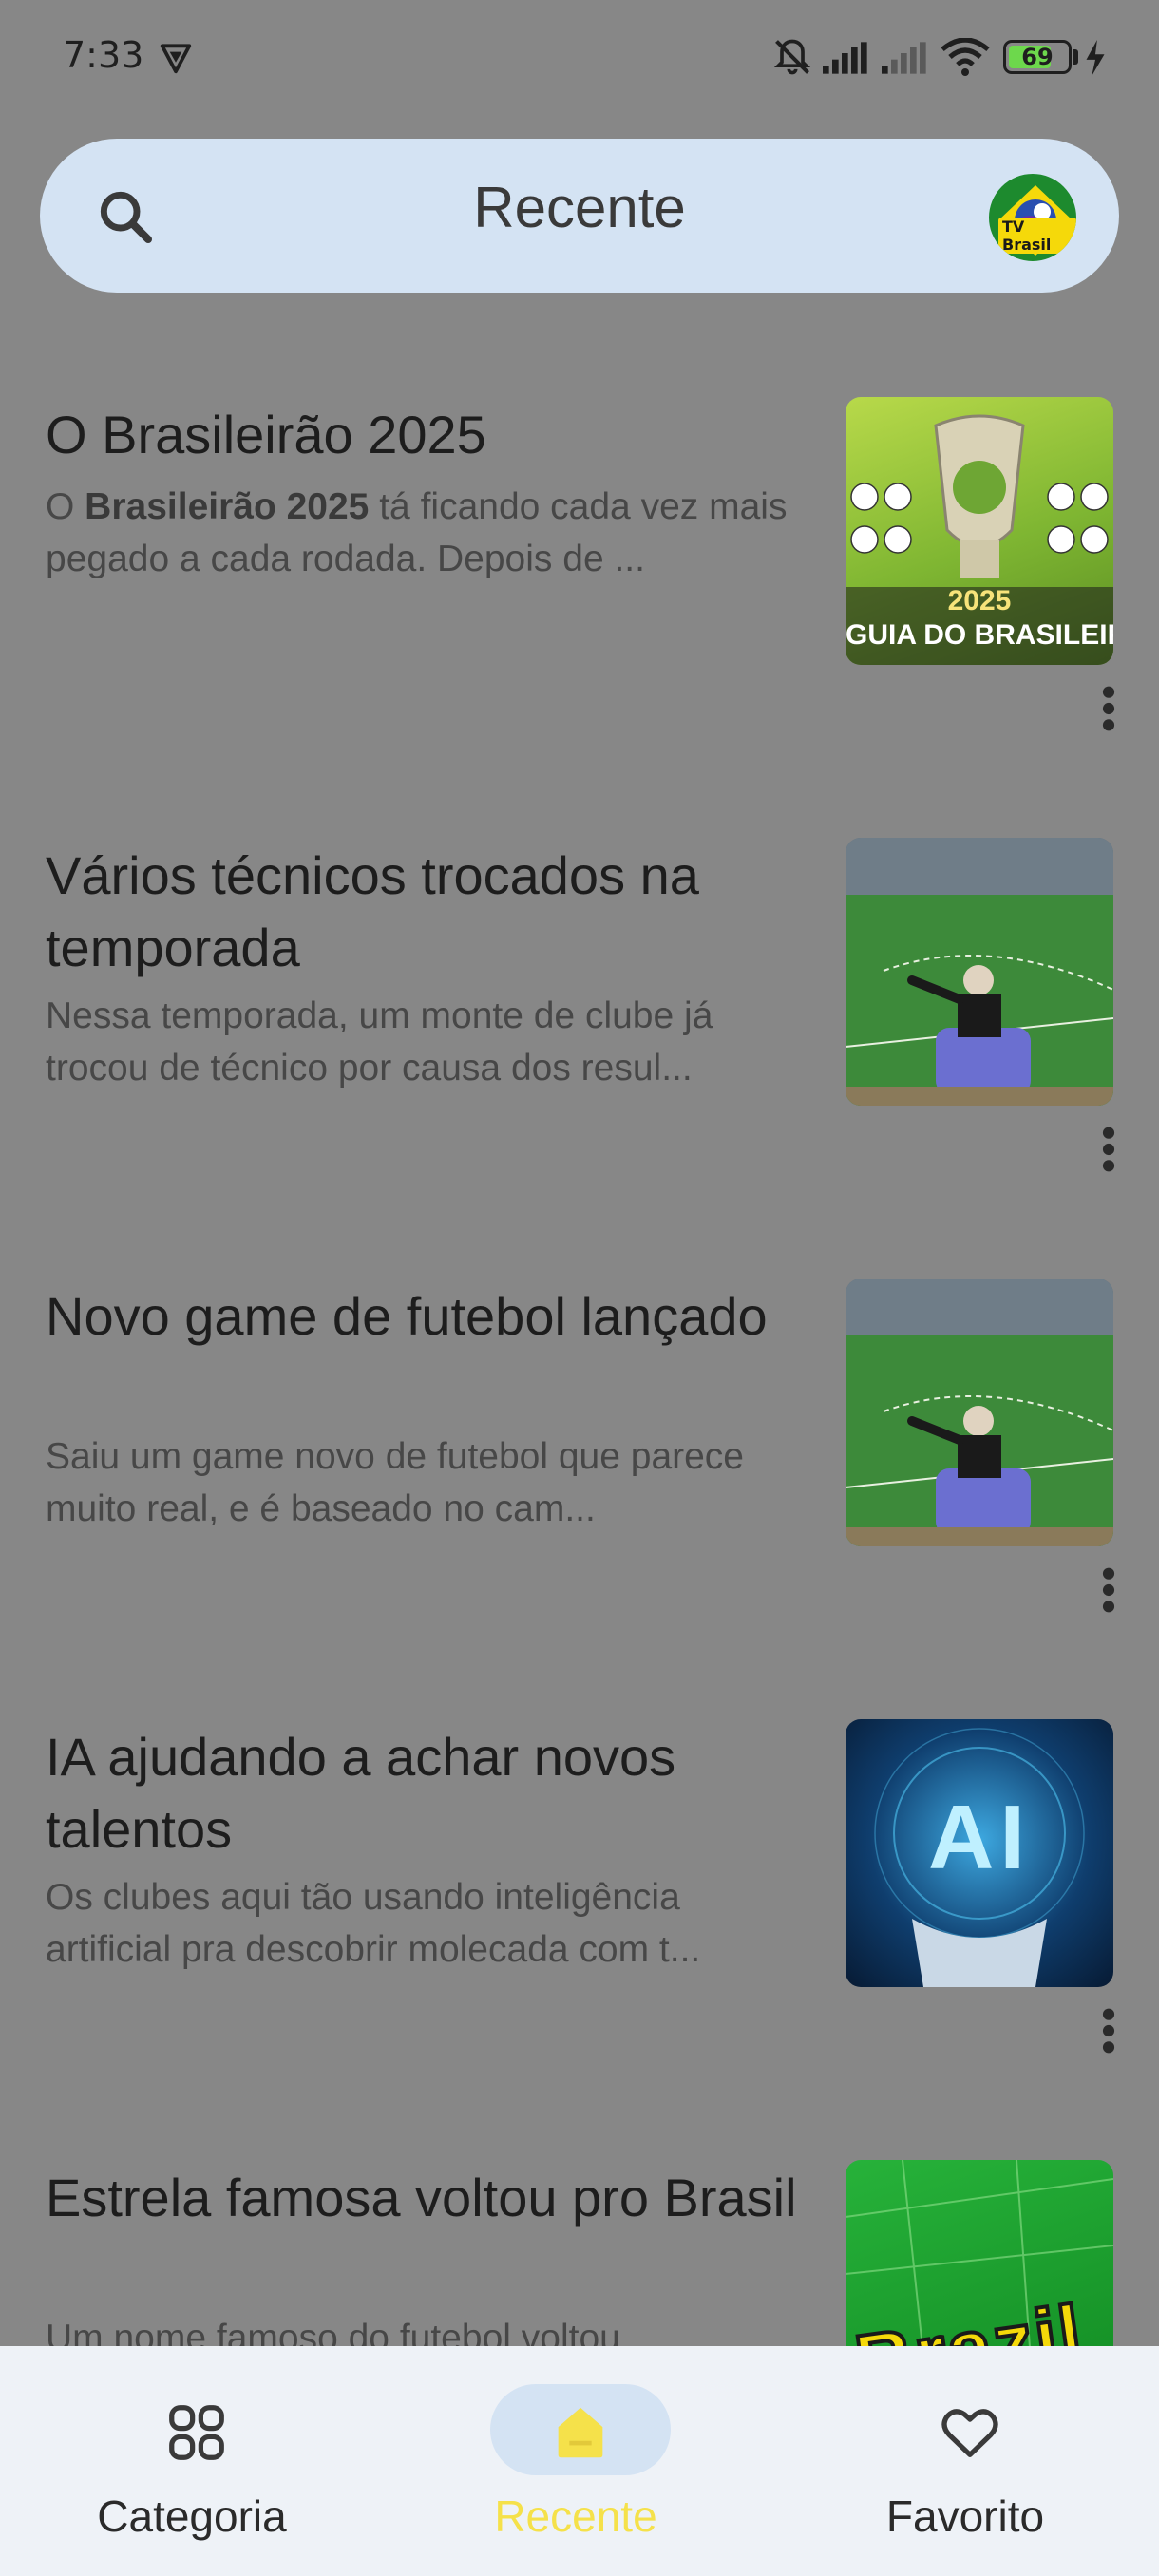 Image resolution: width=1159 pixels, height=2576 pixels. What do you see at coordinates (979, 1837) in the screenshot?
I see `thumbnail-text: AI` at bounding box center [979, 1837].